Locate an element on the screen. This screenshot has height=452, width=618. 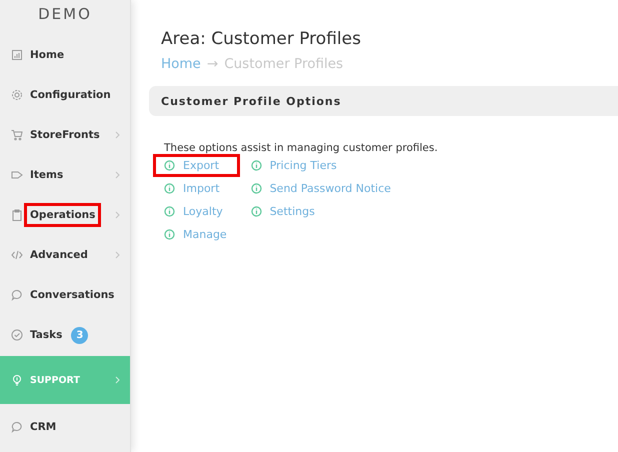
code-icon is located at coordinates (17, 255).